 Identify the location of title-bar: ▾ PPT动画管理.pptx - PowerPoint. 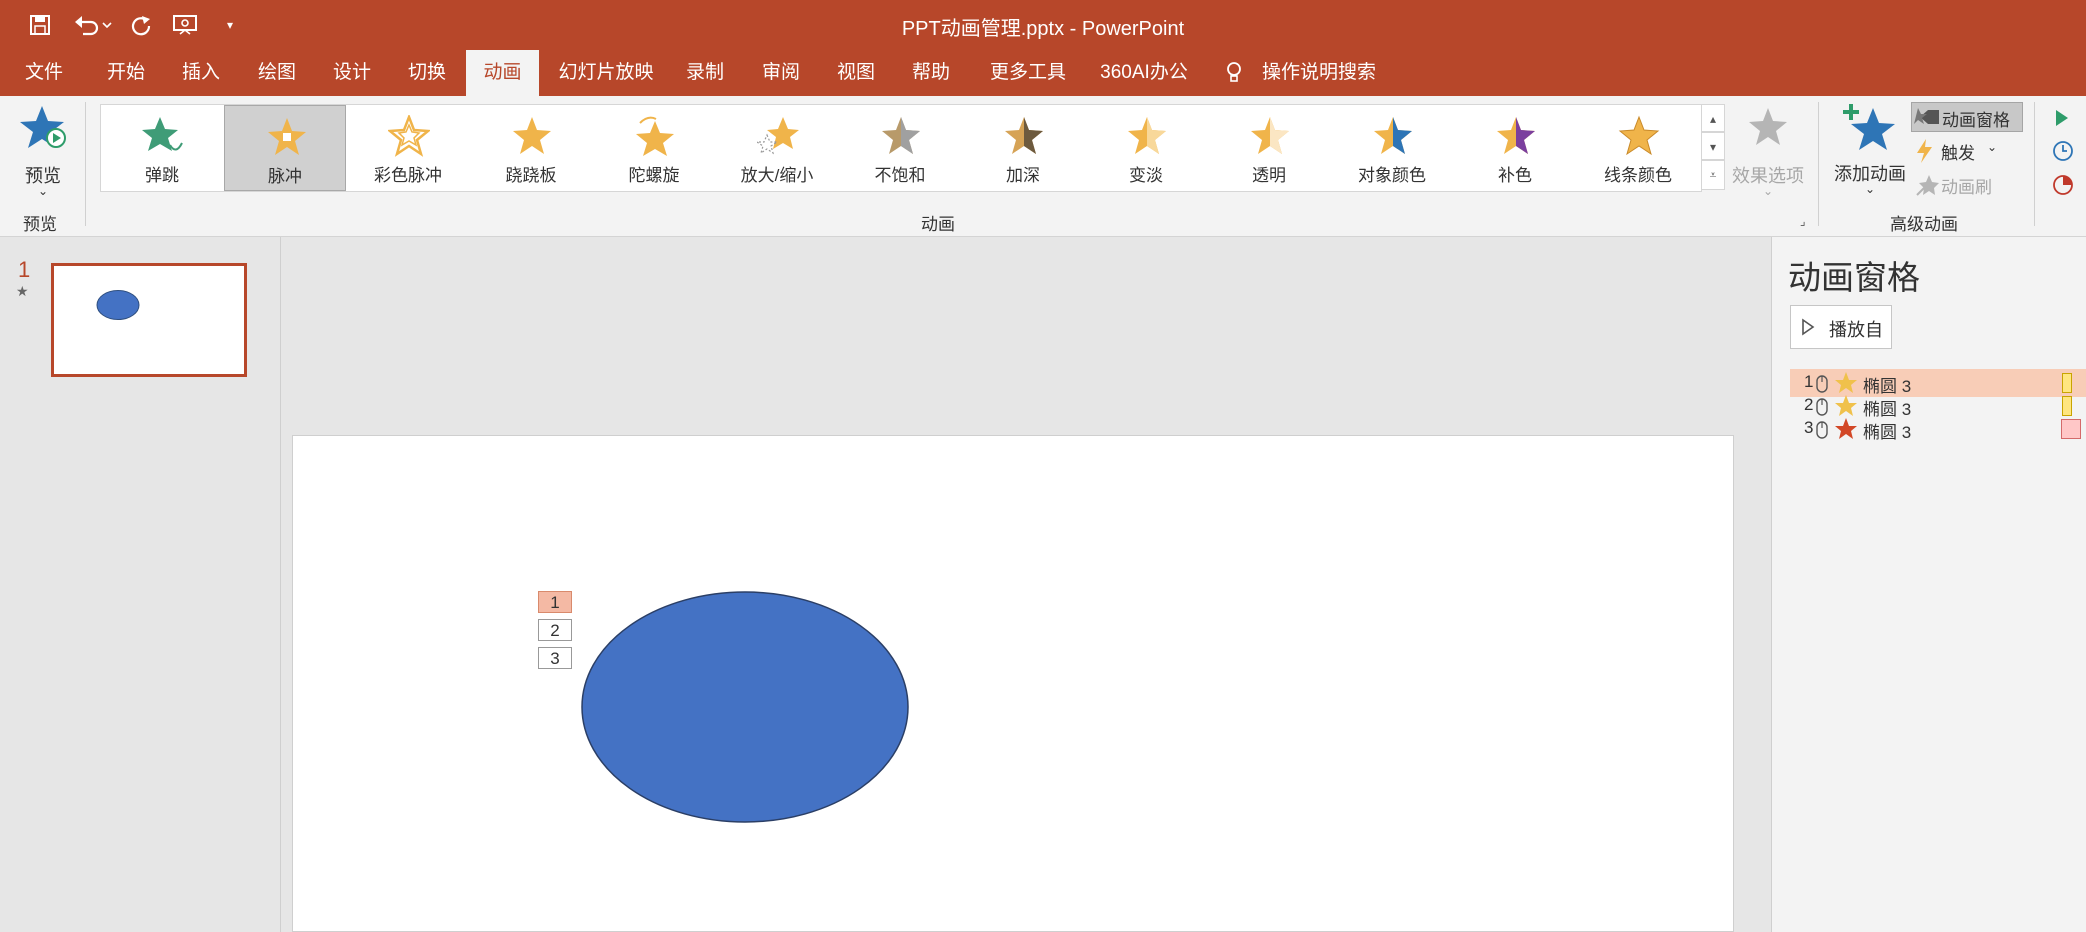
(1043, 25).